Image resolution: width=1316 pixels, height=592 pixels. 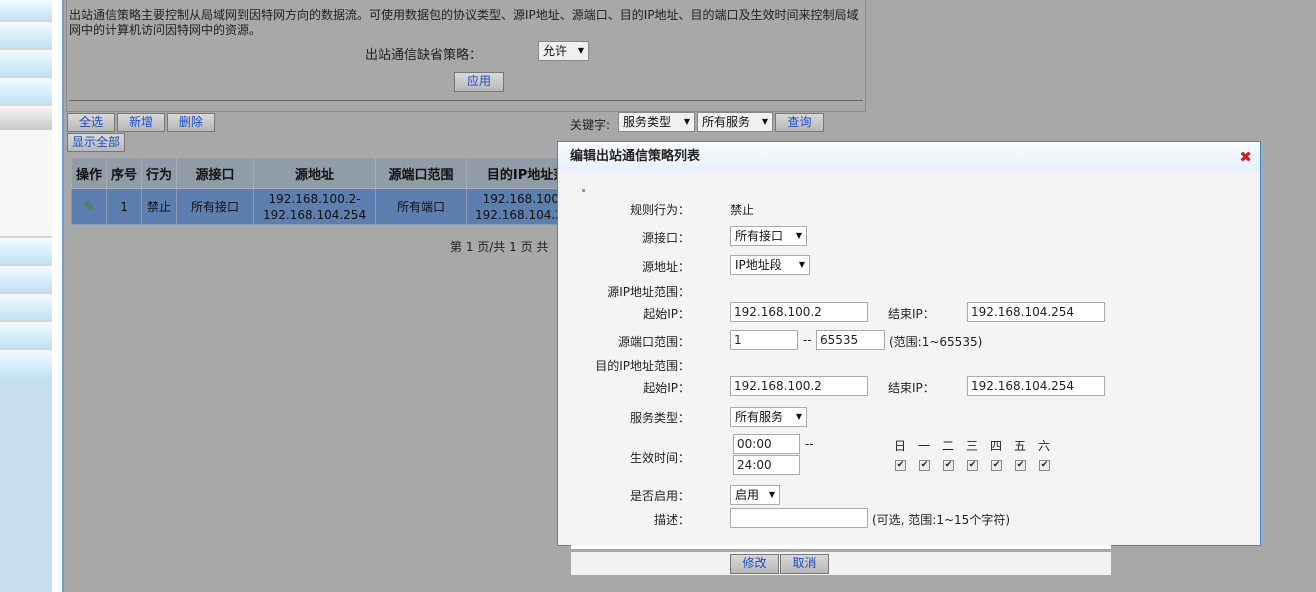 I want to click on src-range-label: 源IP地址范围：, so click(x=648, y=292).